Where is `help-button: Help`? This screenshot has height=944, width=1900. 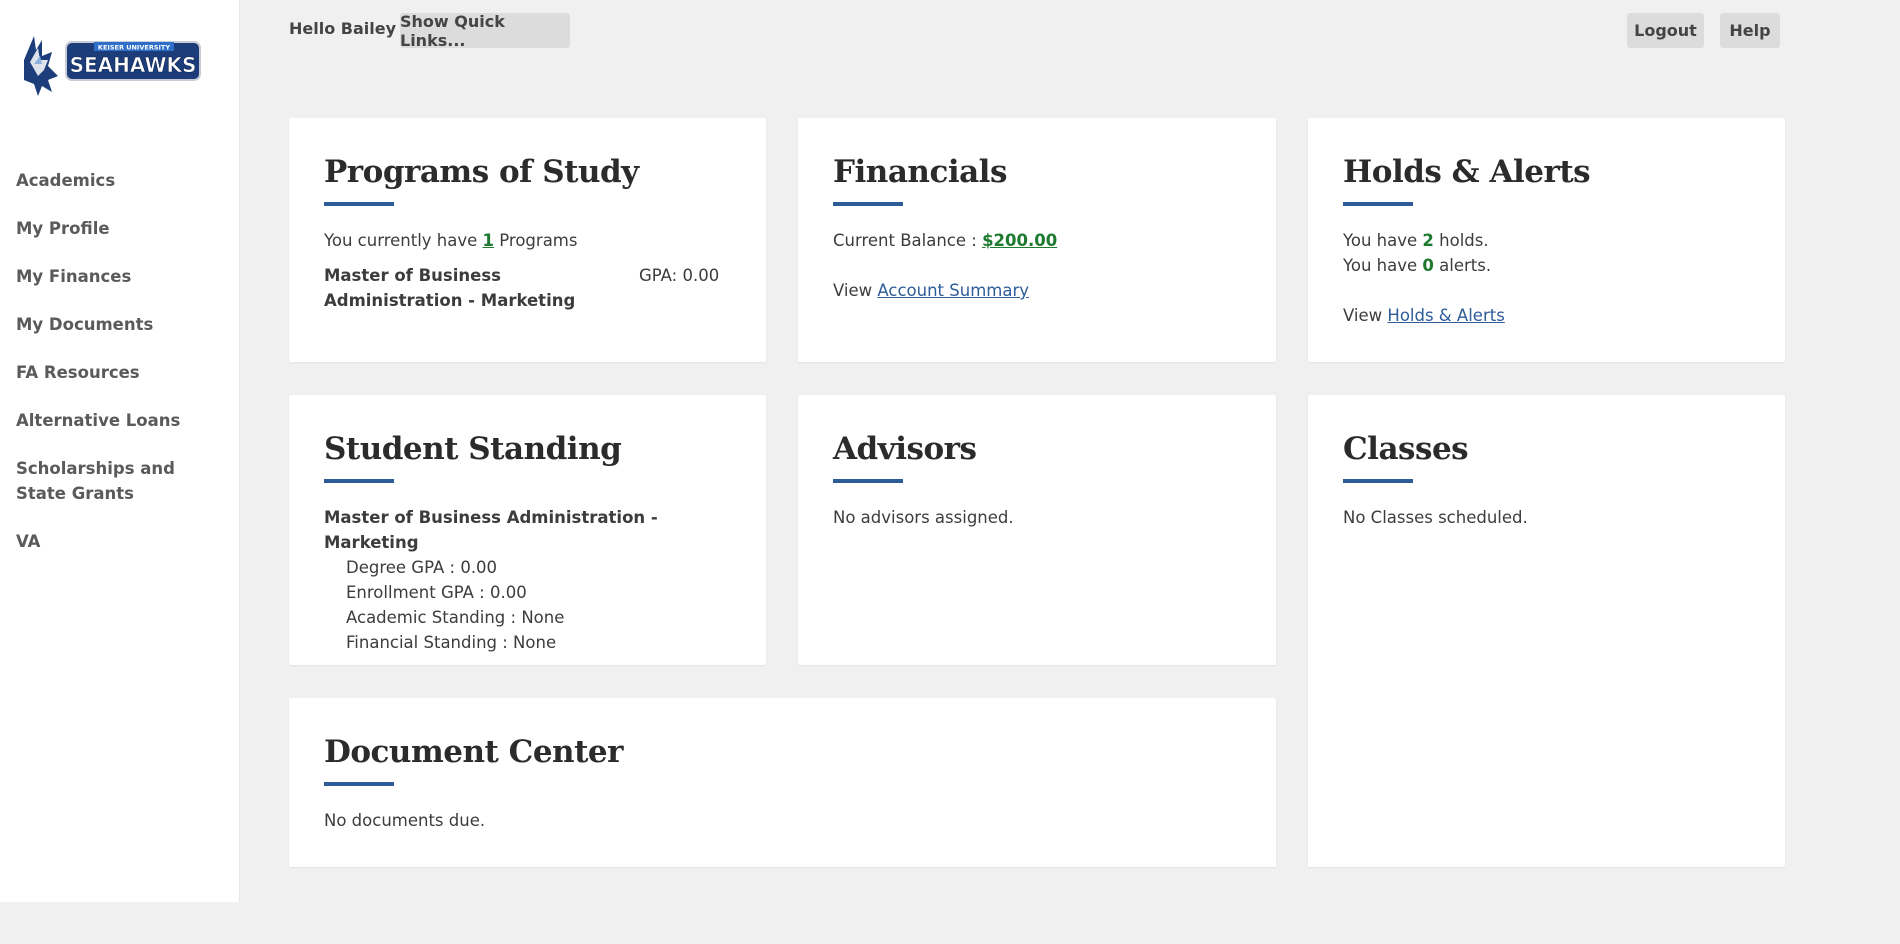 help-button: Help is located at coordinates (1750, 30).